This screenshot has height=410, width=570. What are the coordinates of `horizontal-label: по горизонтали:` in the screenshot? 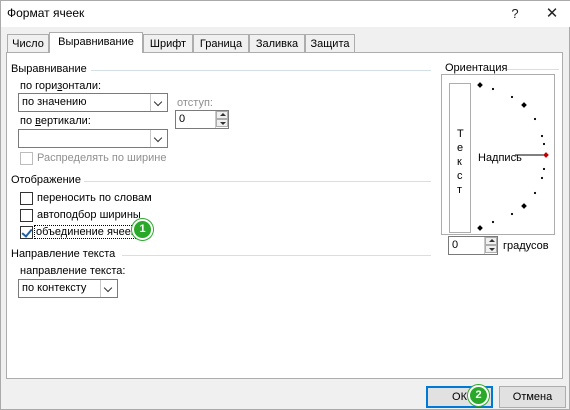 It's located at (61, 86).